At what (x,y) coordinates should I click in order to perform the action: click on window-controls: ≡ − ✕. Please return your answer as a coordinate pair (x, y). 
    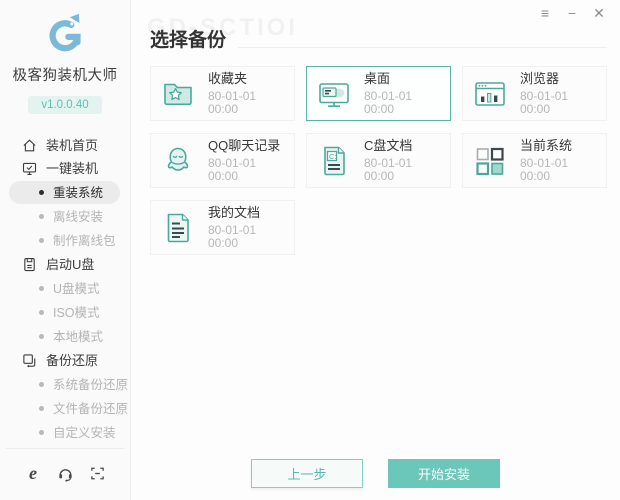
    Looking at the image, I should click on (572, 13).